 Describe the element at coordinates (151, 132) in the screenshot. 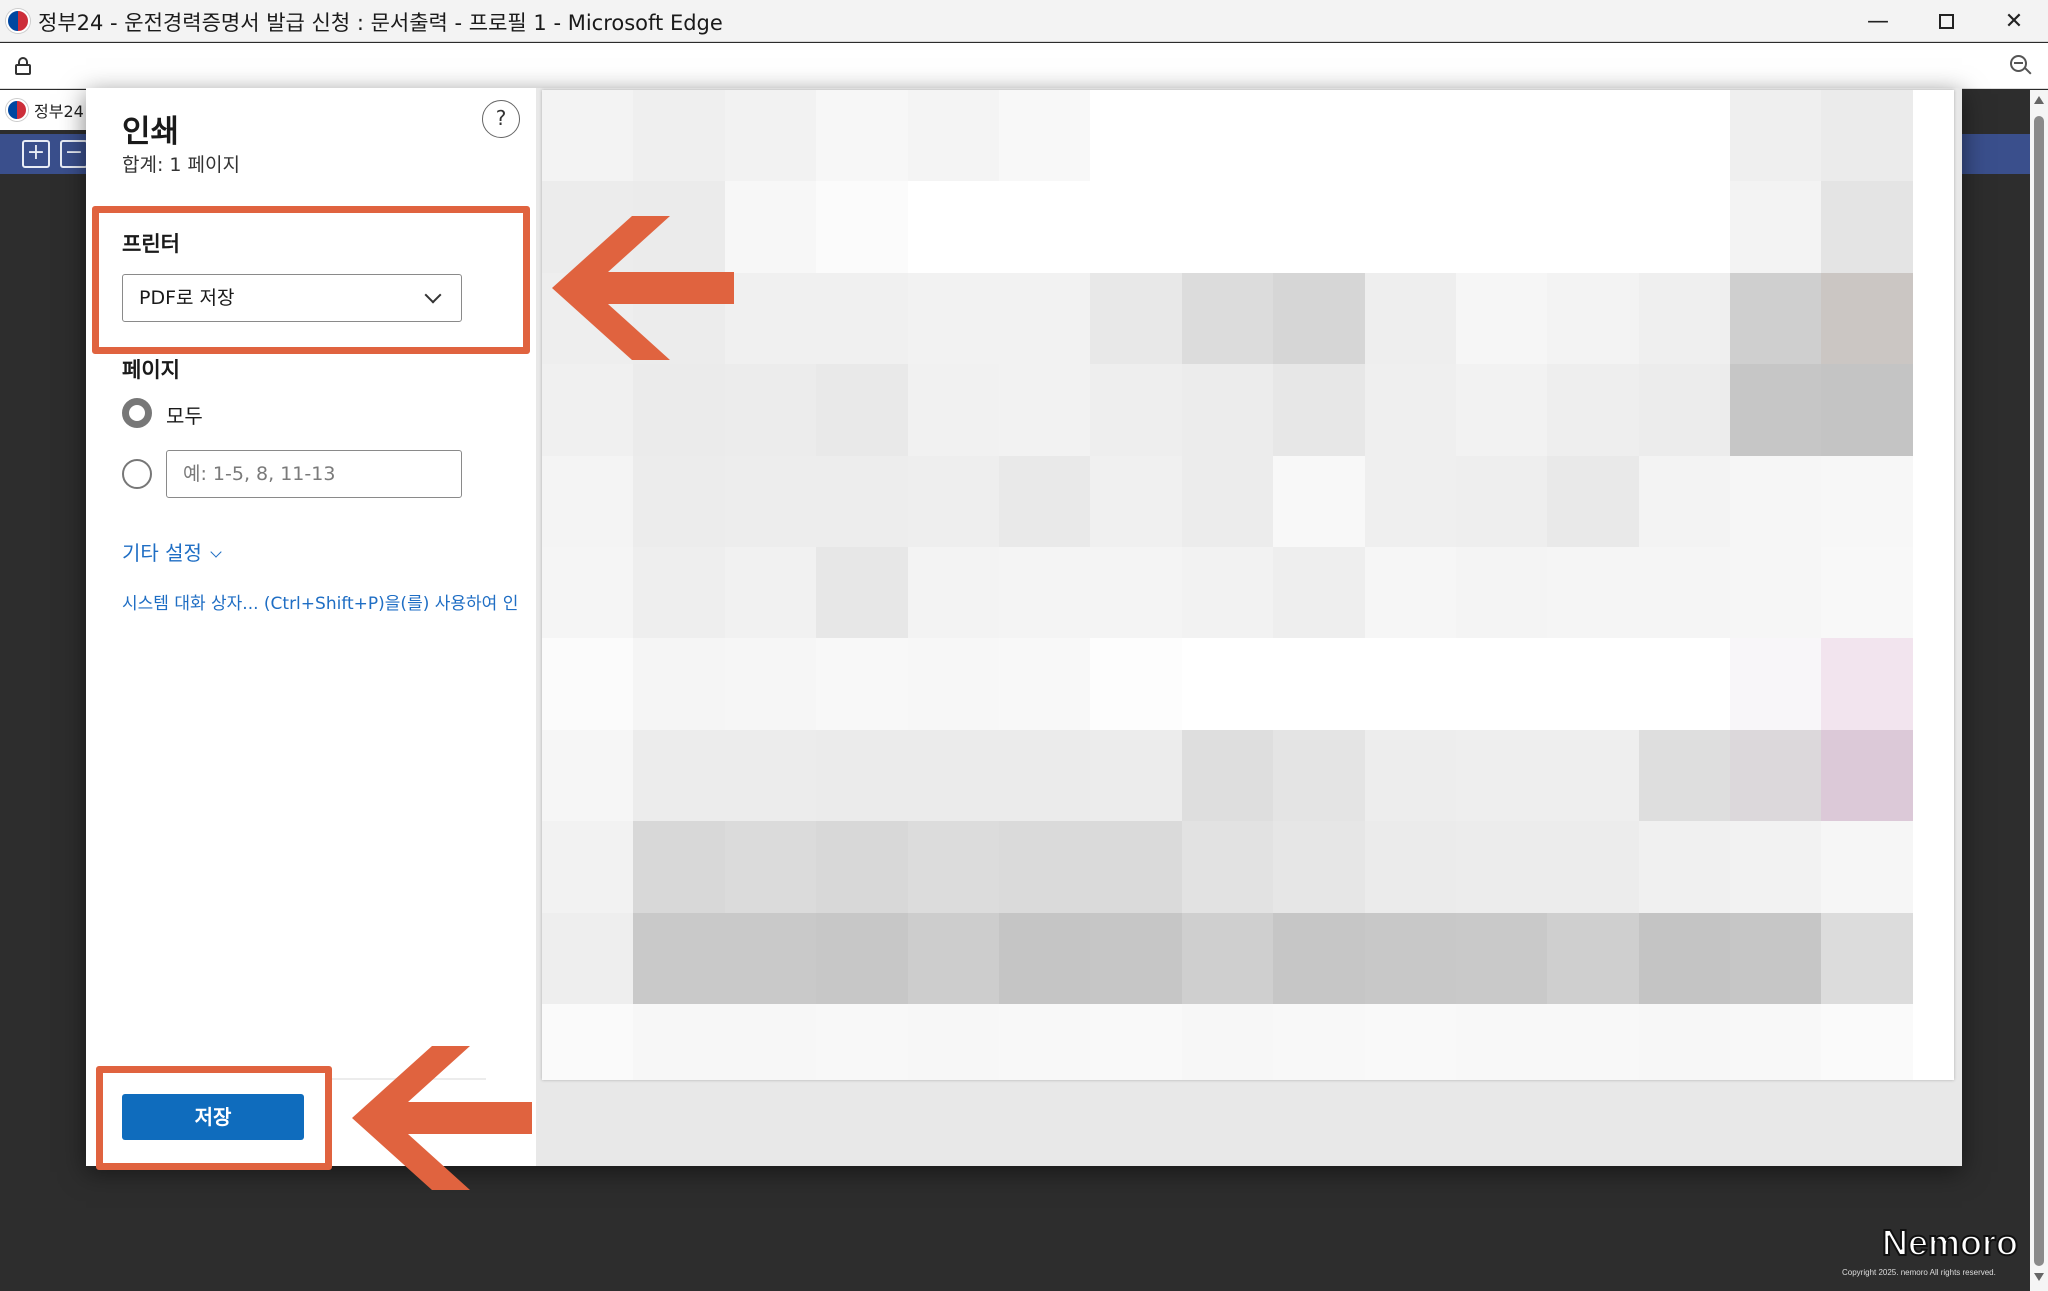

I see `print-title: 인쇄` at that location.